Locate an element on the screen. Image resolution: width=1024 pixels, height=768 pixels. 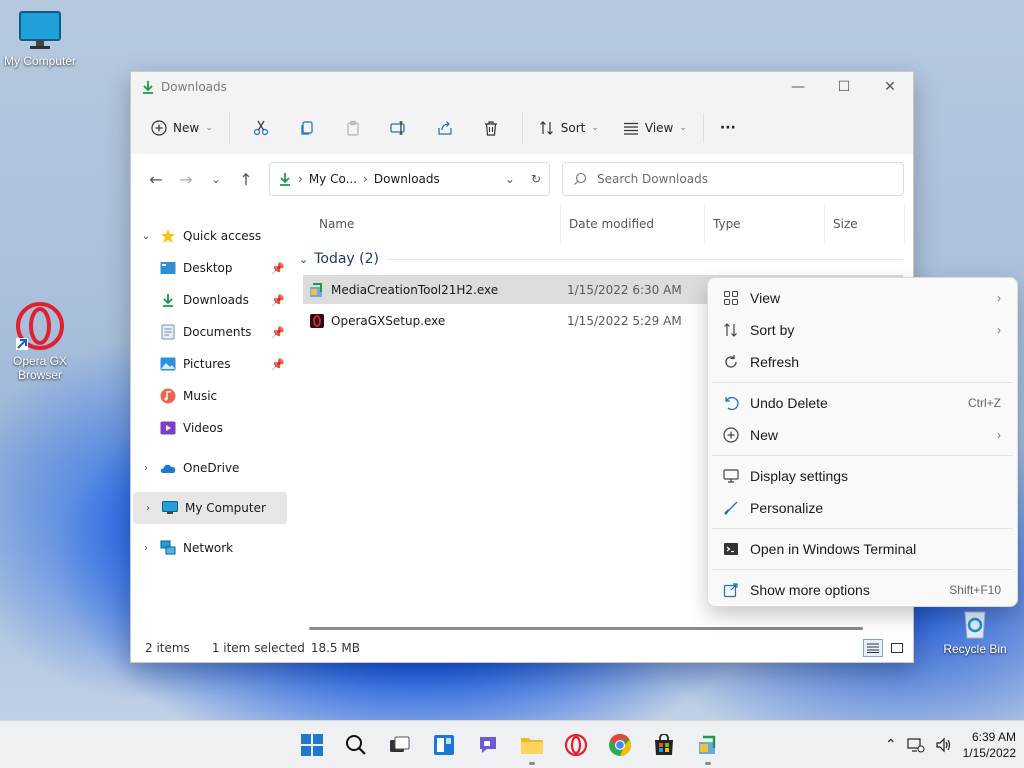
task-view-icon is located at coordinates (400, 744).